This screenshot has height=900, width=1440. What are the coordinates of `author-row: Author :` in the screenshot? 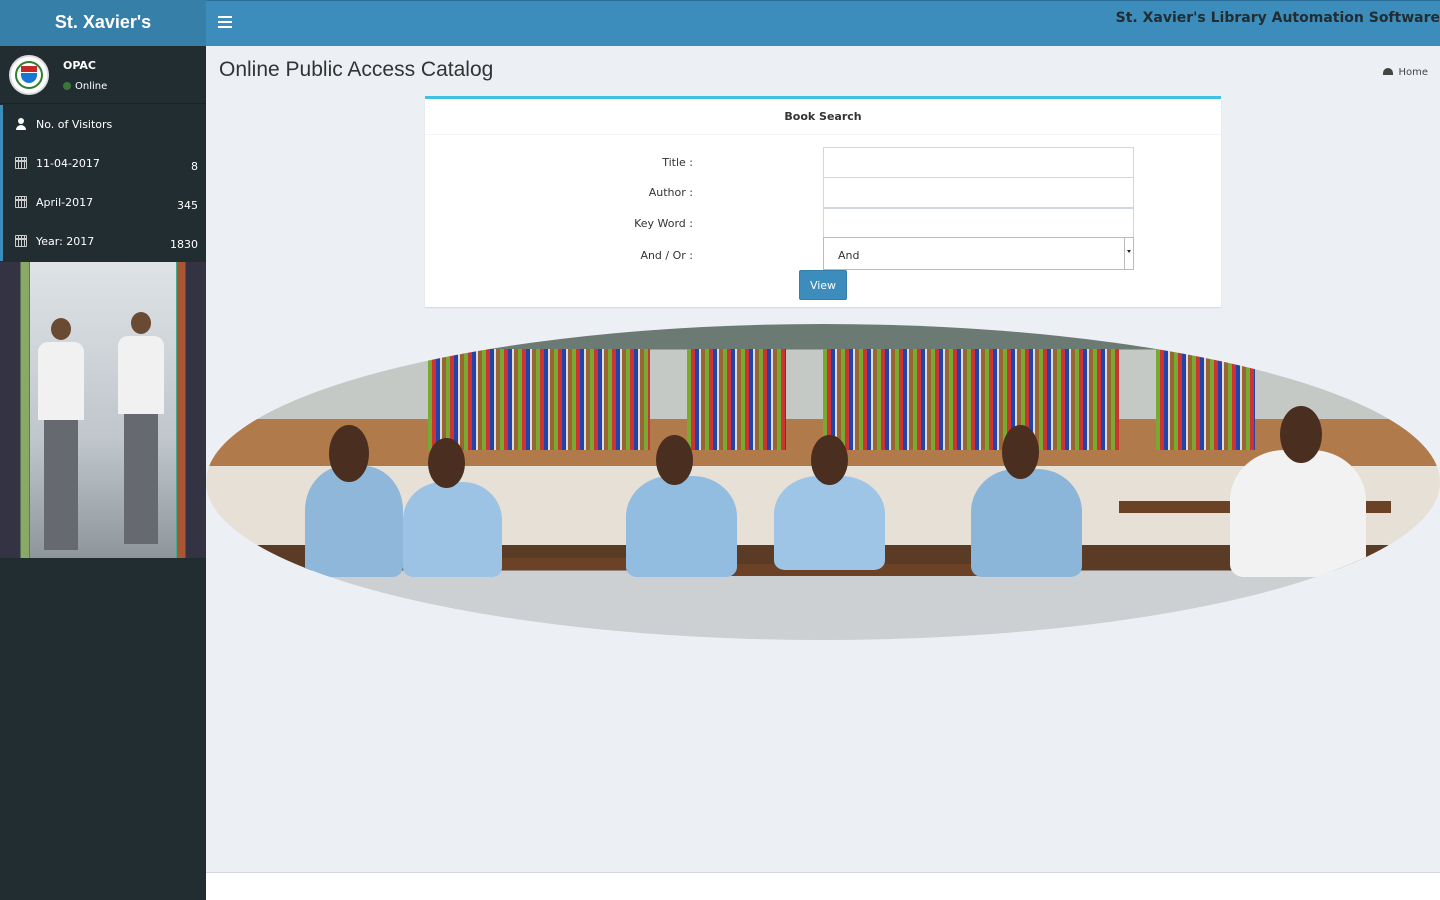 It's located at (823, 192).